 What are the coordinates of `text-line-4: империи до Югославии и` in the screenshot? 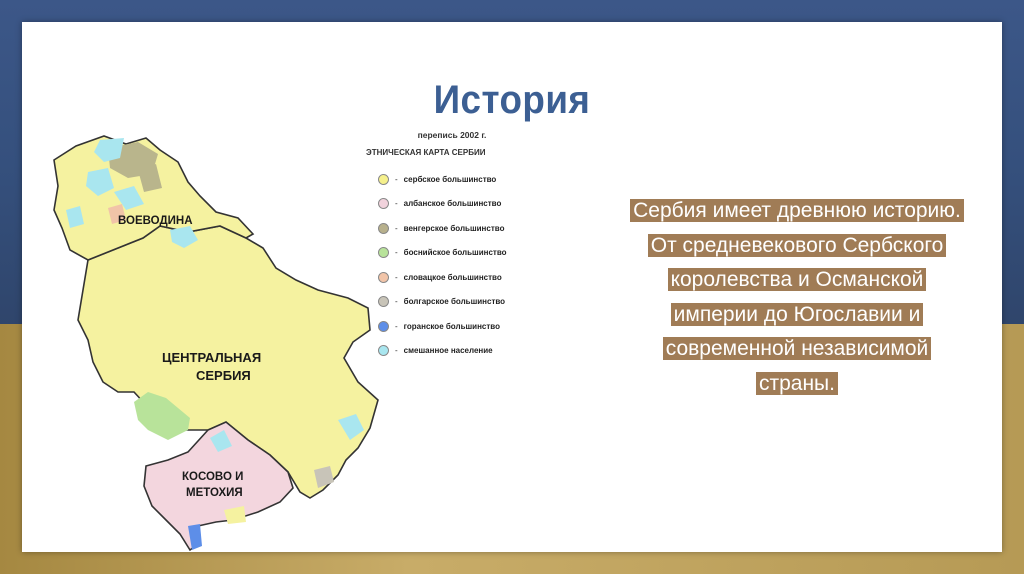 It's located at (797, 314).